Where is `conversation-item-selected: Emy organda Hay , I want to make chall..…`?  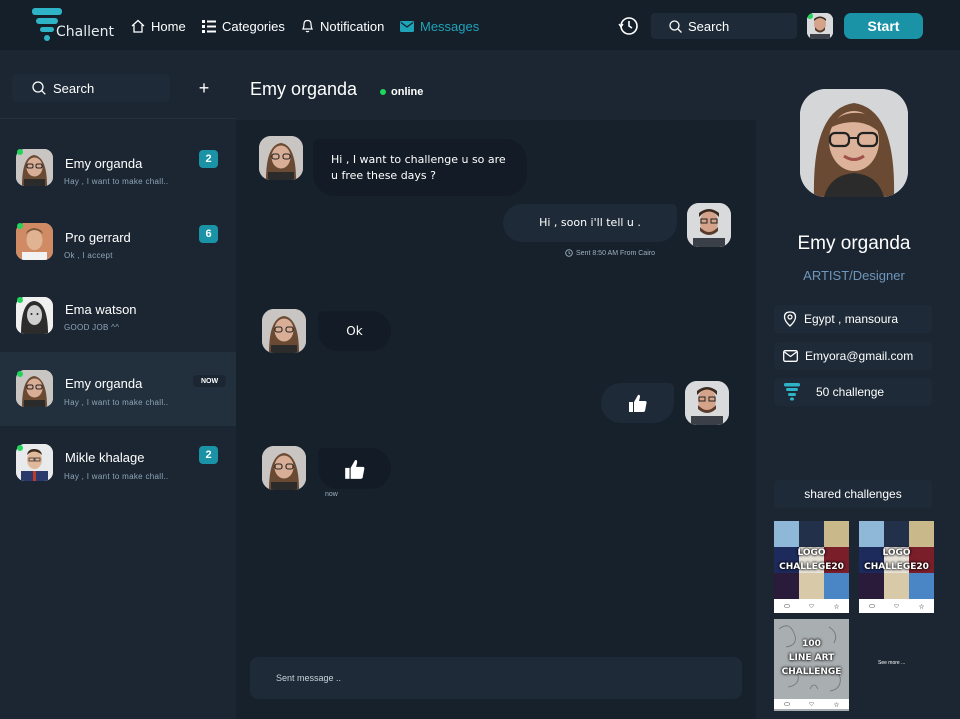 conversation-item-selected: Emy organda Hay , I want to make chall..… is located at coordinates (118, 389).